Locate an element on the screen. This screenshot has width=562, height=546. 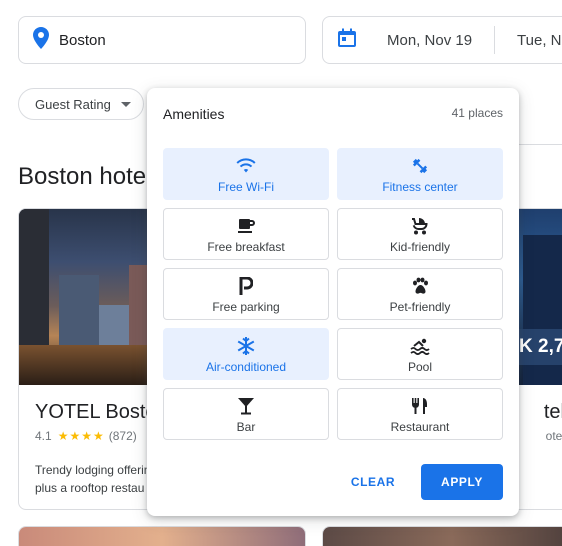
amenity-free-wifi: Free Wi-Fi is located at coordinates (246, 174).